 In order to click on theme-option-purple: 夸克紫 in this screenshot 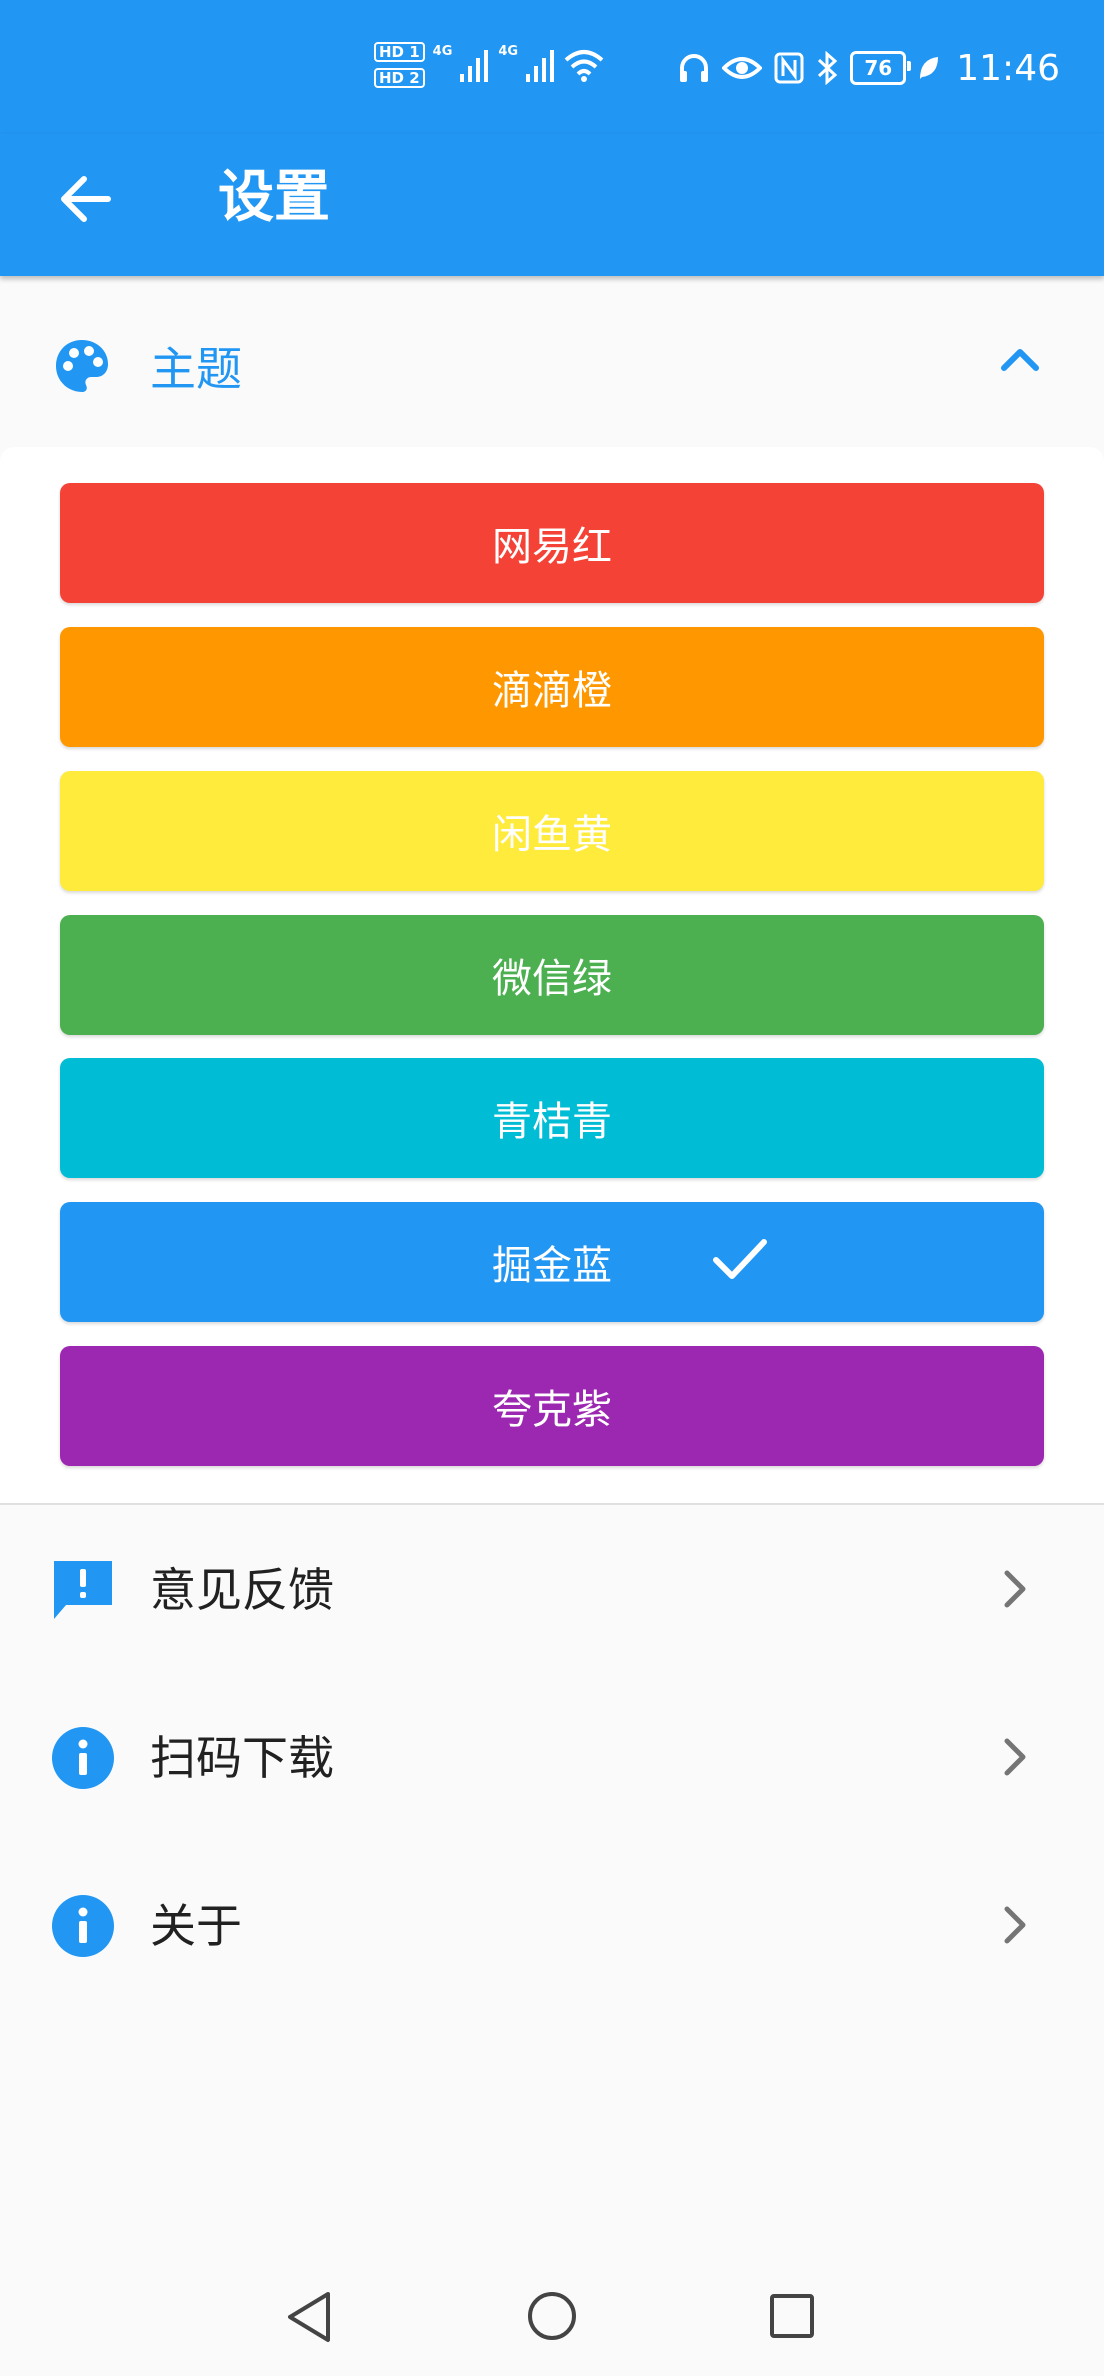, I will do `click(552, 1406)`.